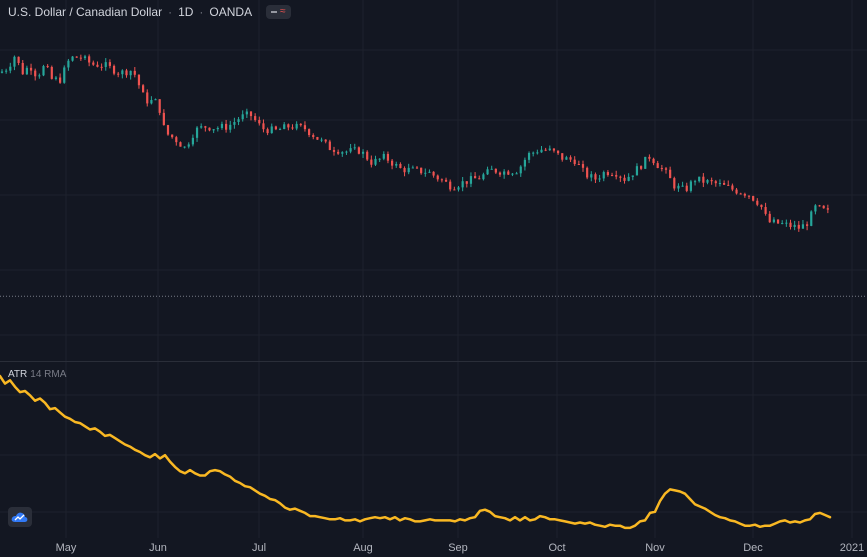 This screenshot has height=557, width=867. I want to click on x-tick-label: Oct, so click(557, 548).